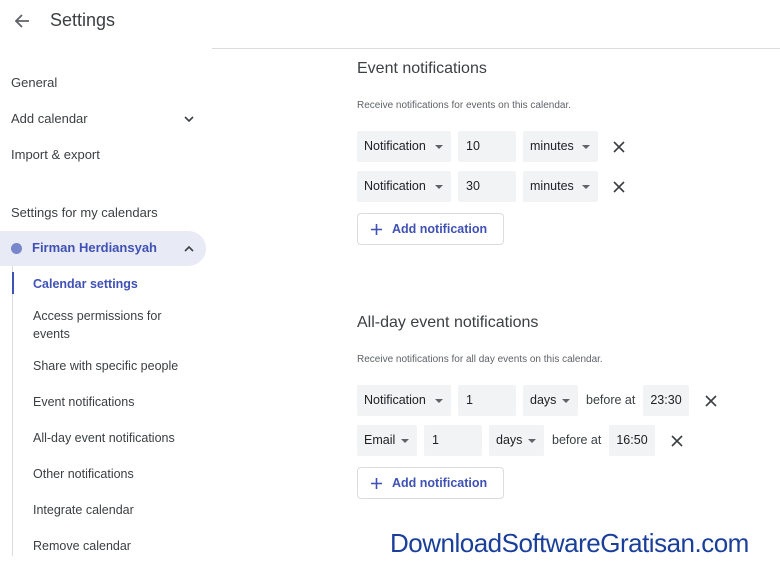  I want to click on header-divider, so click(496, 48).